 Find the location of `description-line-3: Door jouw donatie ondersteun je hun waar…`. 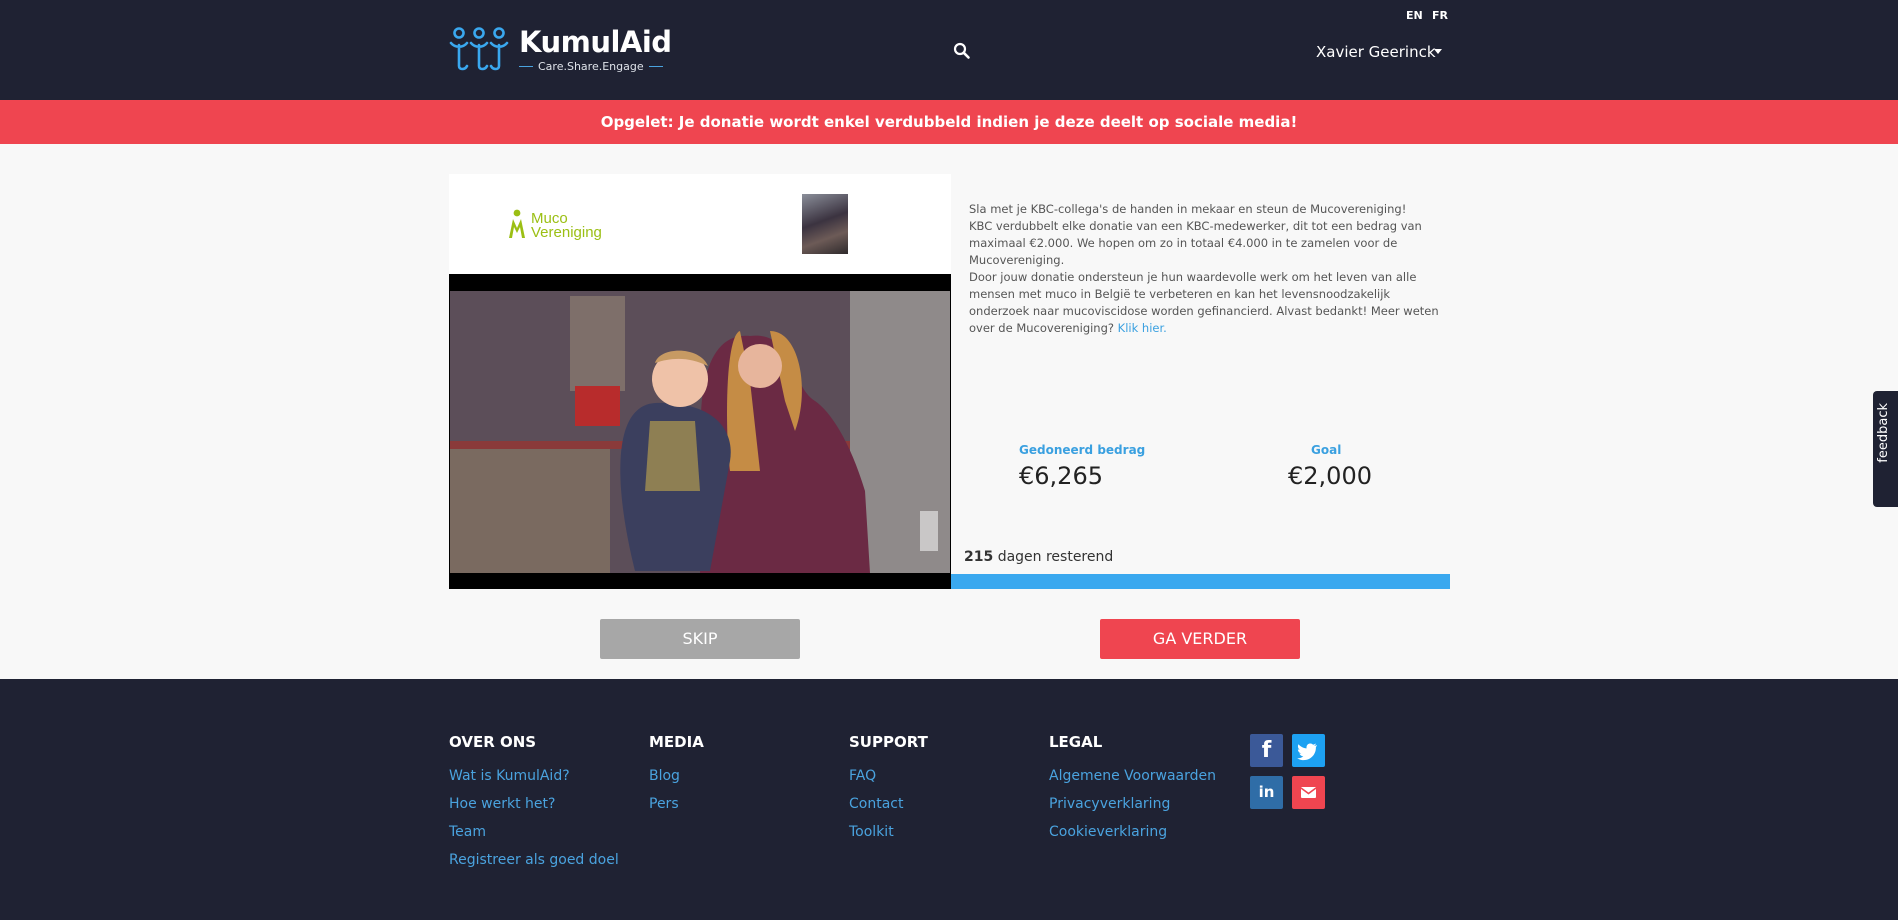

description-line-3: Door jouw donatie ondersteun je hun waar… is located at coordinates (1204, 302).